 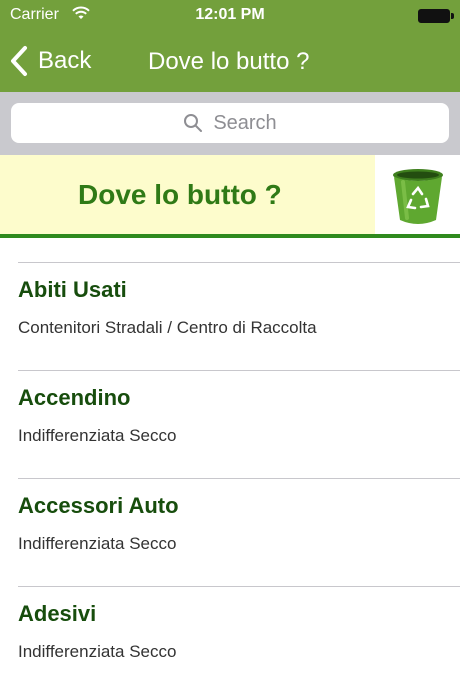 I want to click on clock: 12:01 PM, so click(x=230, y=14).